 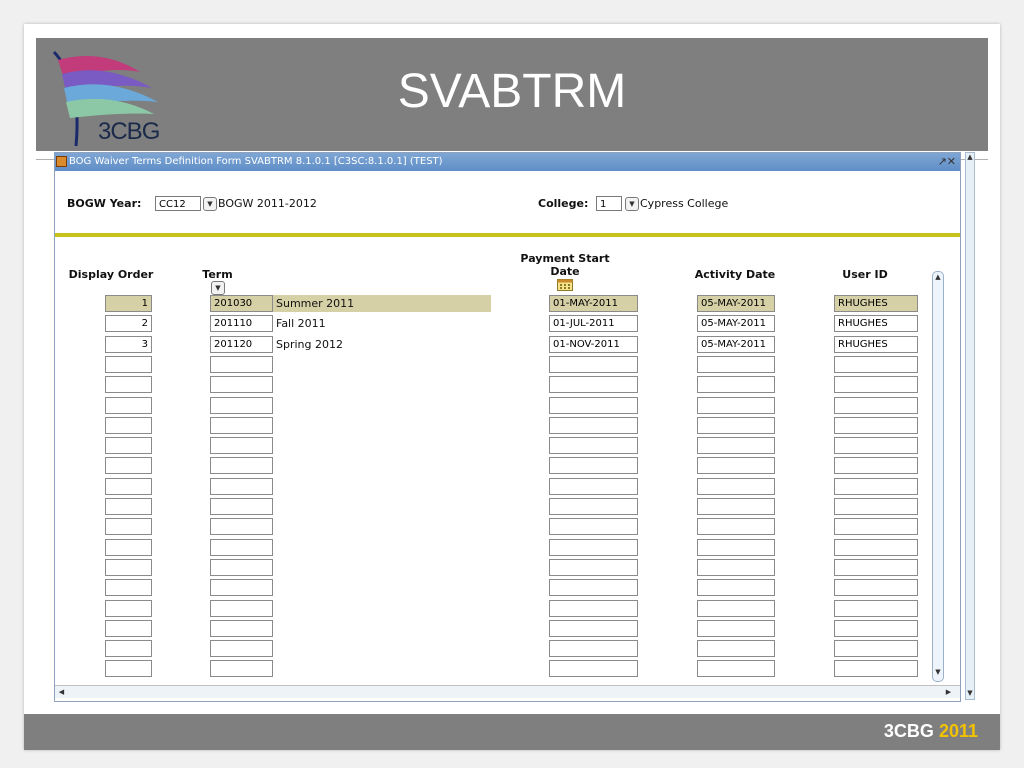 What do you see at coordinates (947, 162) in the screenshot?
I see `window-controls: ↗✕` at bounding box center [947, 162].